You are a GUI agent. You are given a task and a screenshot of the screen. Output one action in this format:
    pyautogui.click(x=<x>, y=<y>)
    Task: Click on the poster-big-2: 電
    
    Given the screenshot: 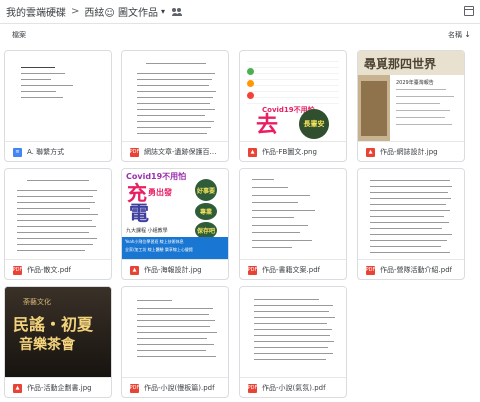 What is the action you would take?
    pyautogui.click(x=139, y=213)
    